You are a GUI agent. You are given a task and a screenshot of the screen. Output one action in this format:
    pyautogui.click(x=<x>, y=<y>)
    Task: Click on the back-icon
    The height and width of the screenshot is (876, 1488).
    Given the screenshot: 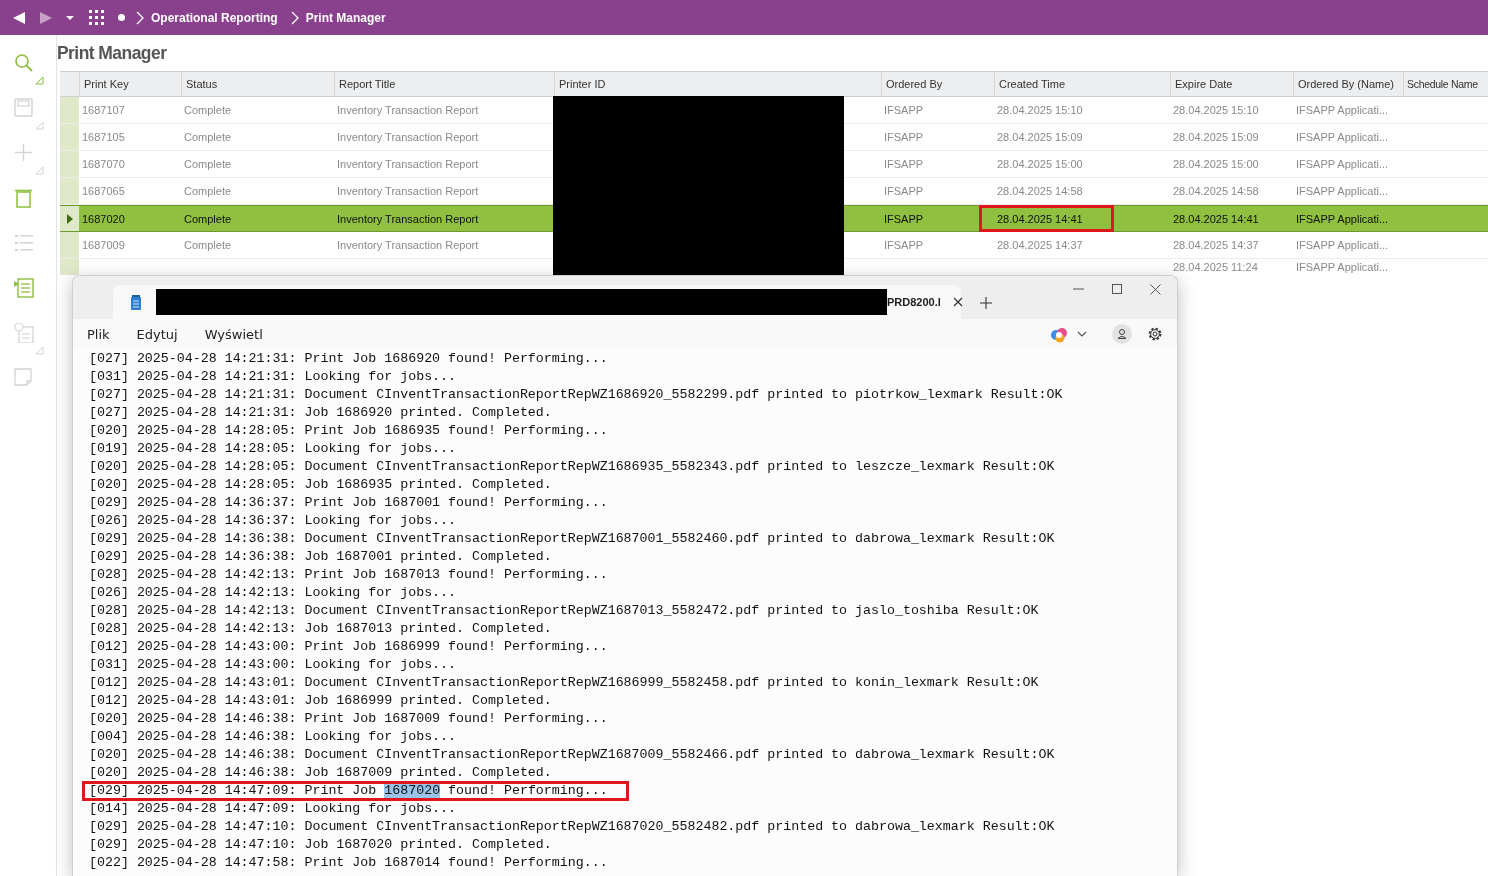 What is the action you would take?
    pyautogui.click(x=19, y=17)
    